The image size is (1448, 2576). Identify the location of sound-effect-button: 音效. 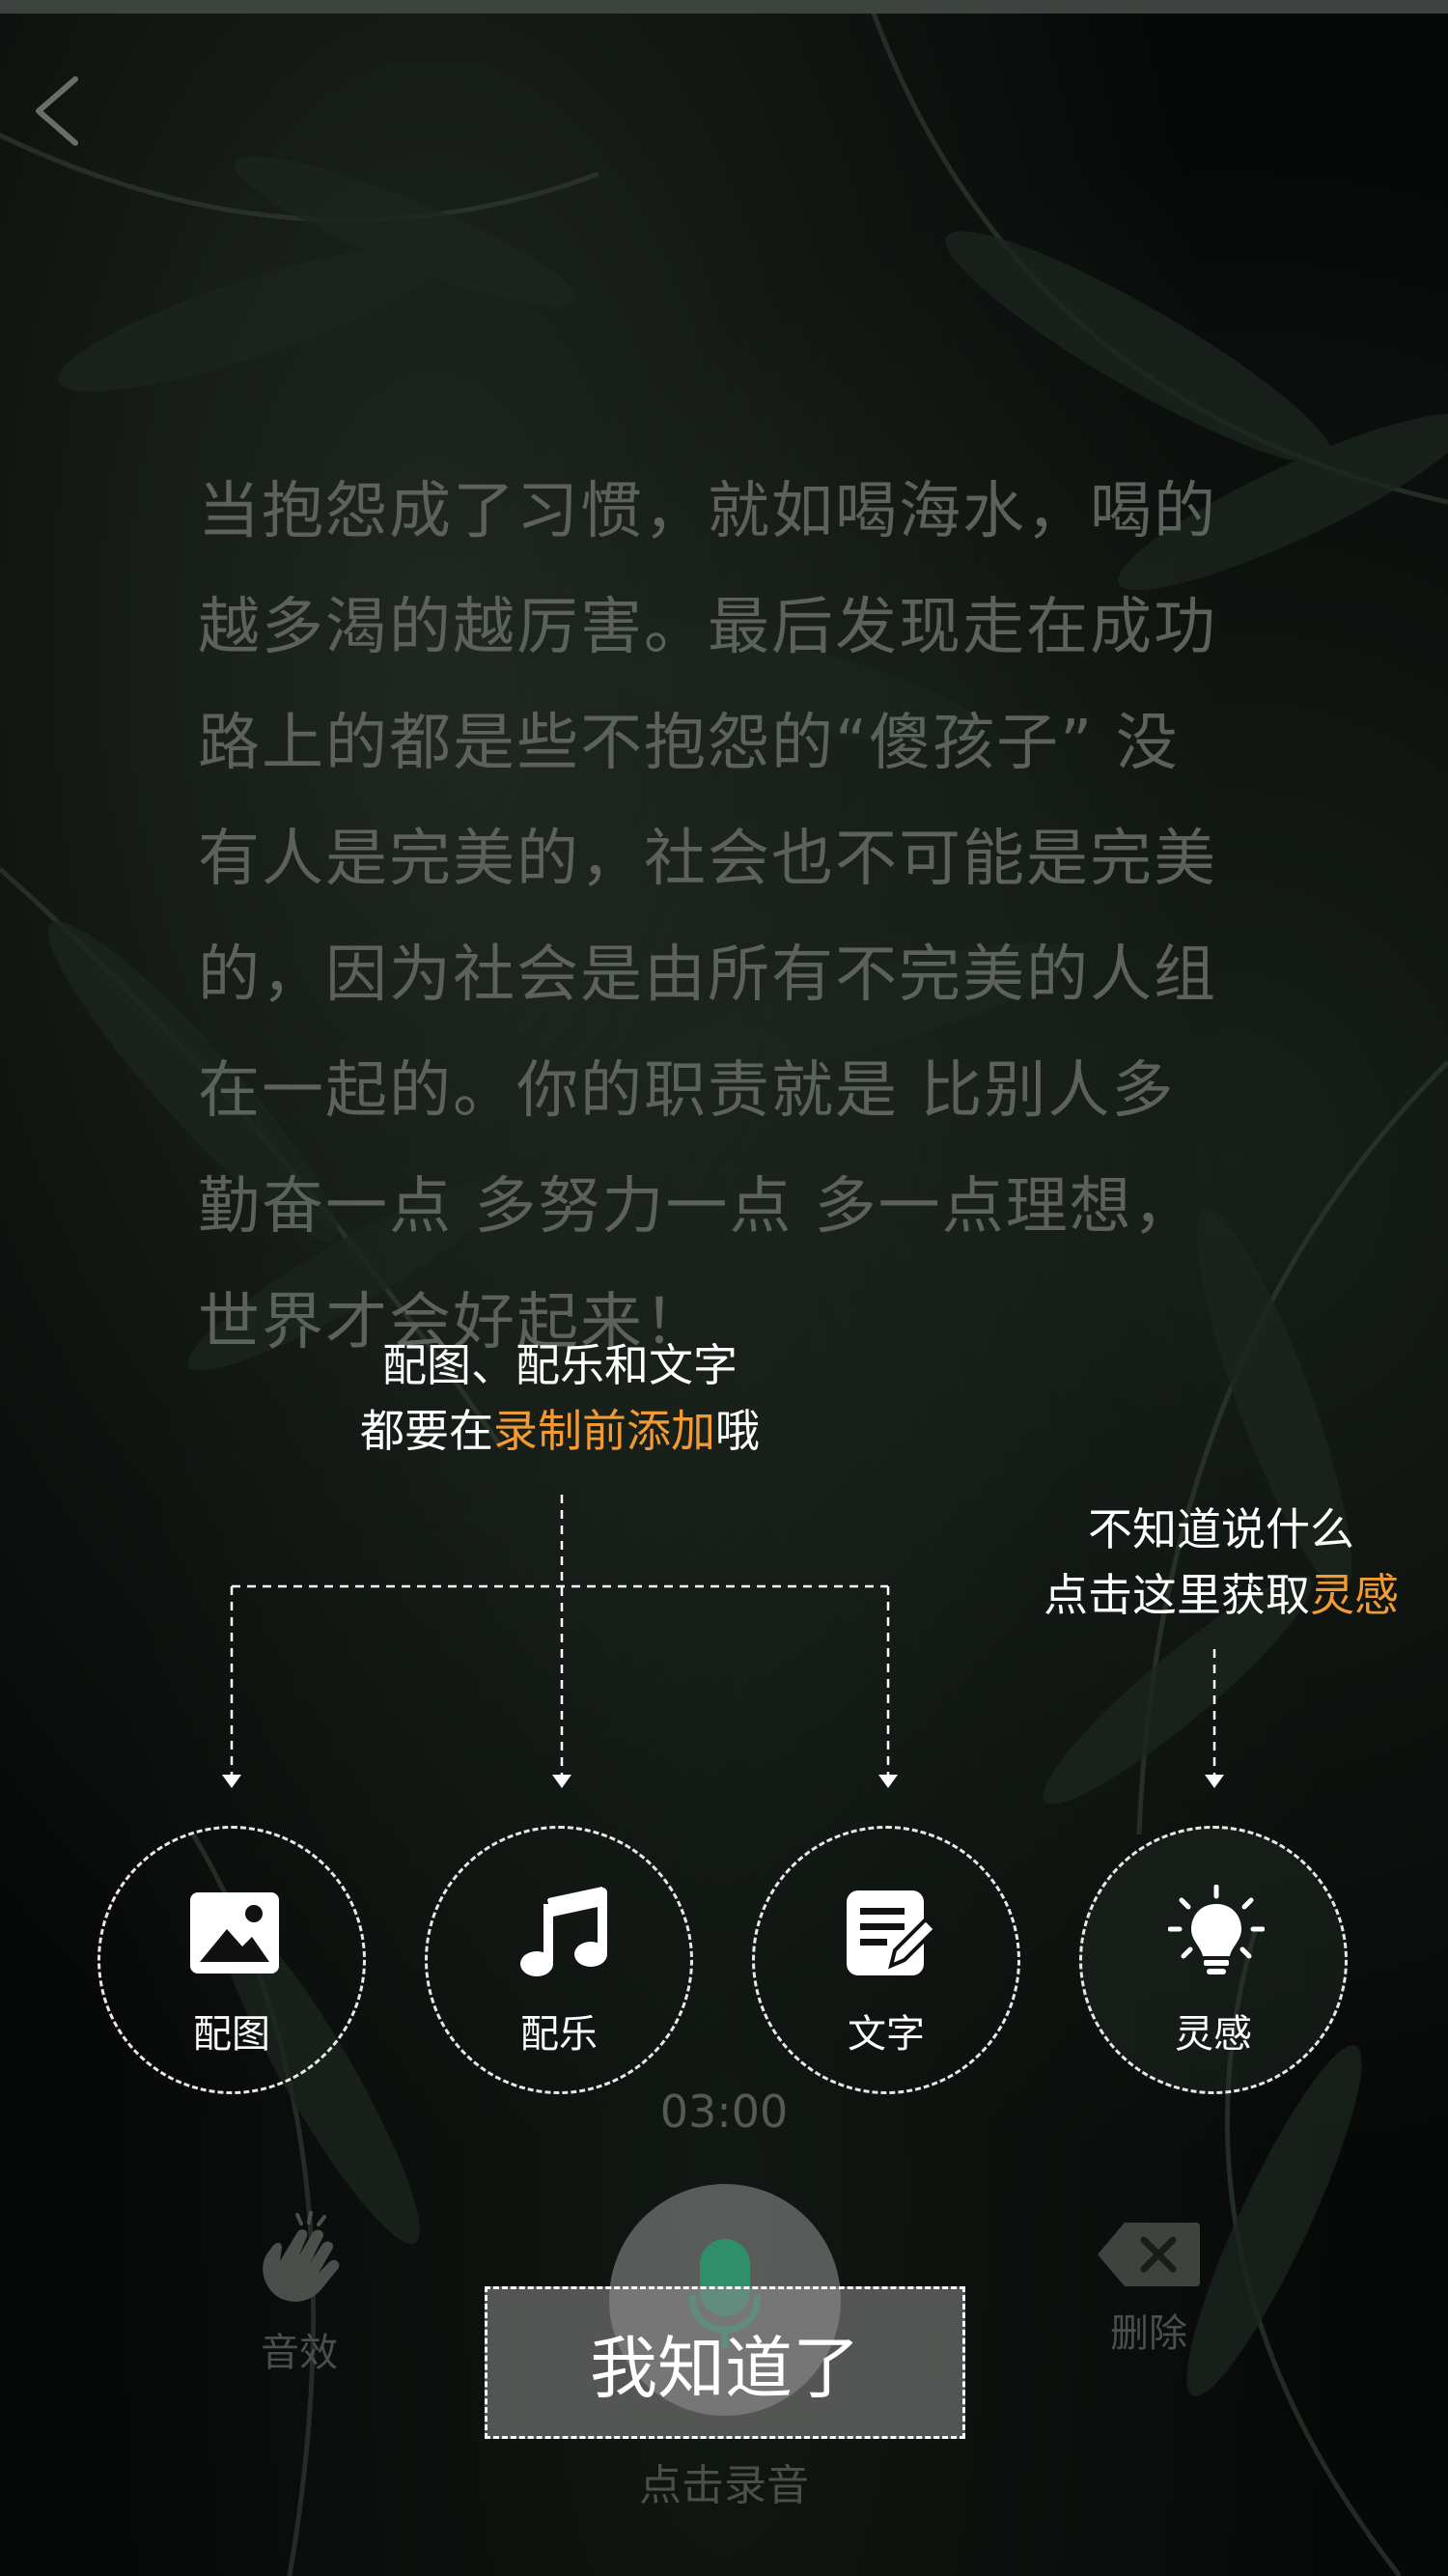
(299, 2294).